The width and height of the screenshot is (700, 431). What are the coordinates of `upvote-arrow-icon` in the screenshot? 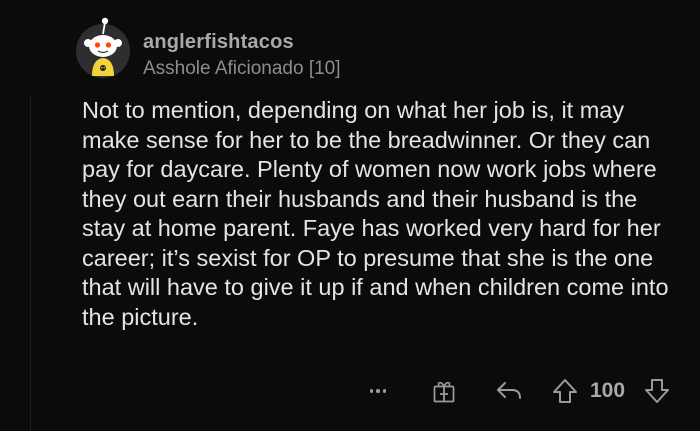 It's located at (565, 391).